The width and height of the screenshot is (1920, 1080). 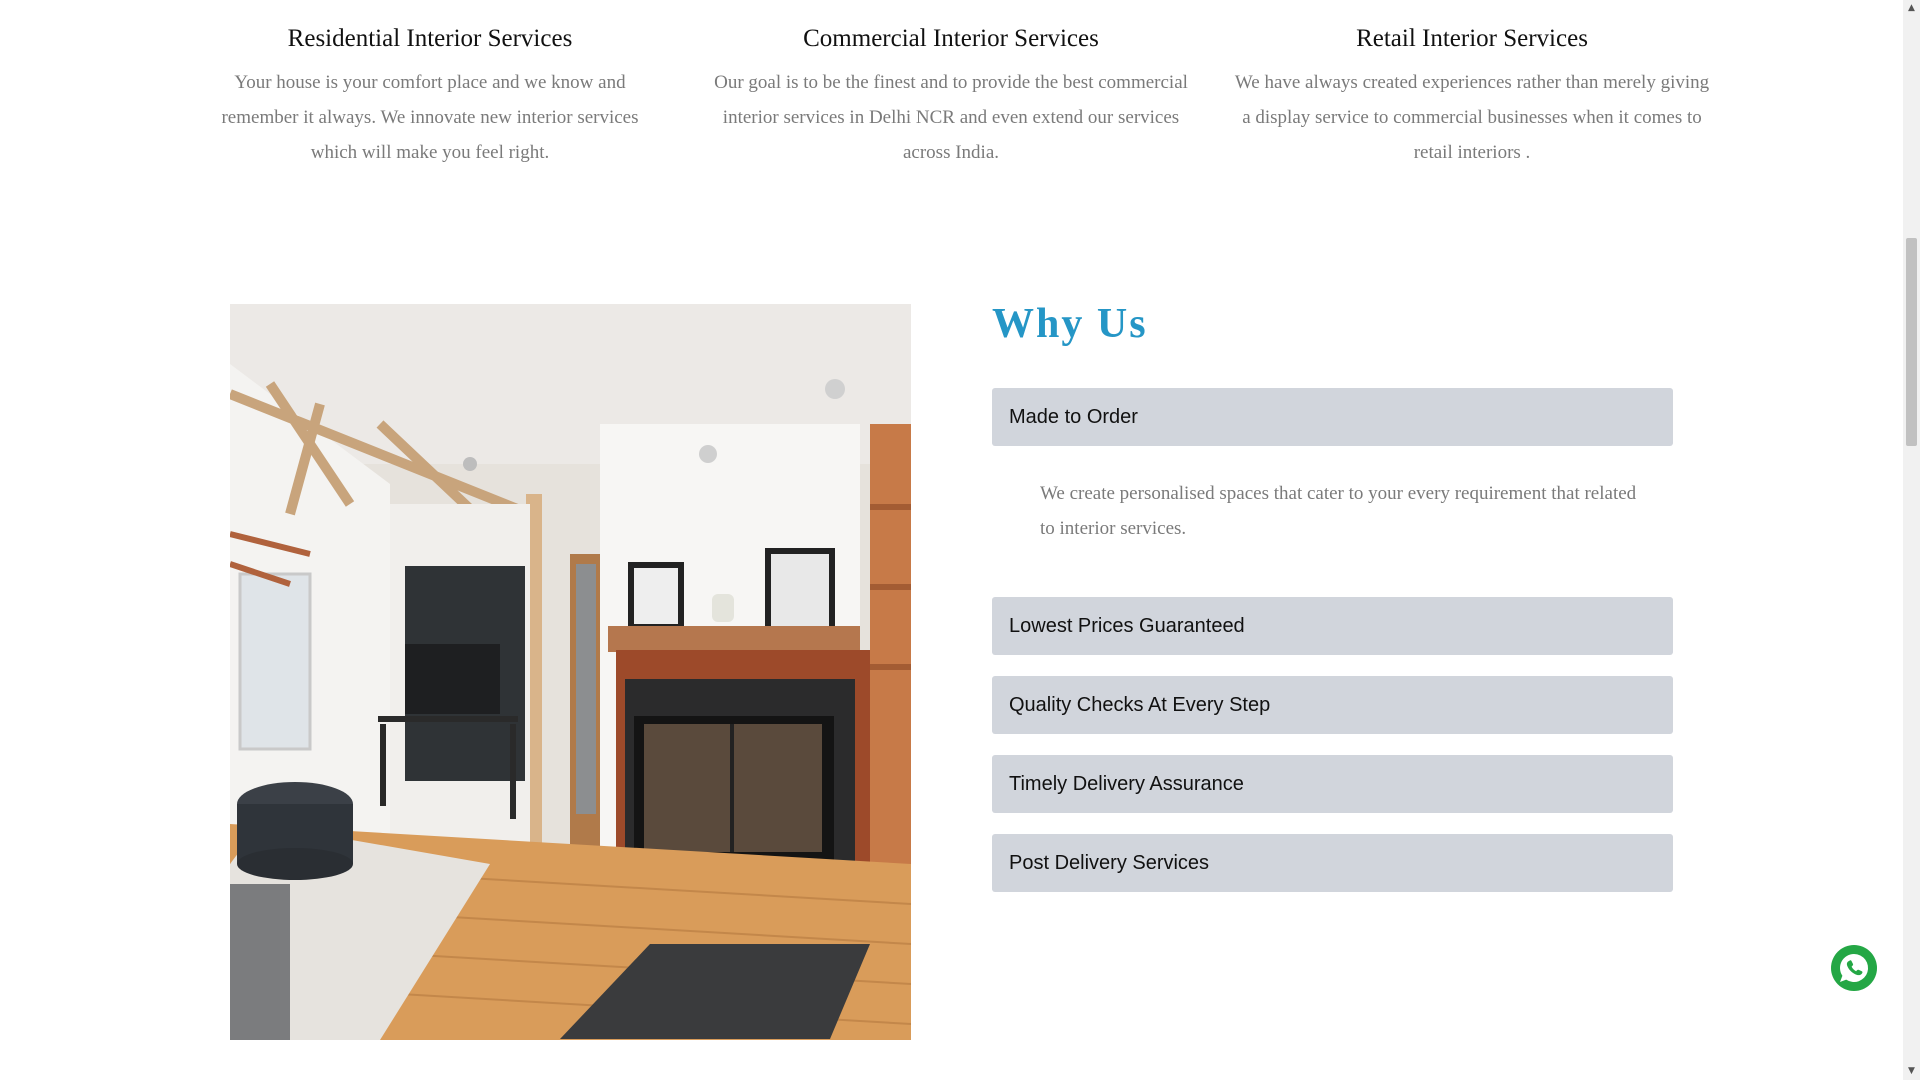 I want to click on accordion-item-post-delivery: Post Delivery Services, so click(x=1332, y=863).